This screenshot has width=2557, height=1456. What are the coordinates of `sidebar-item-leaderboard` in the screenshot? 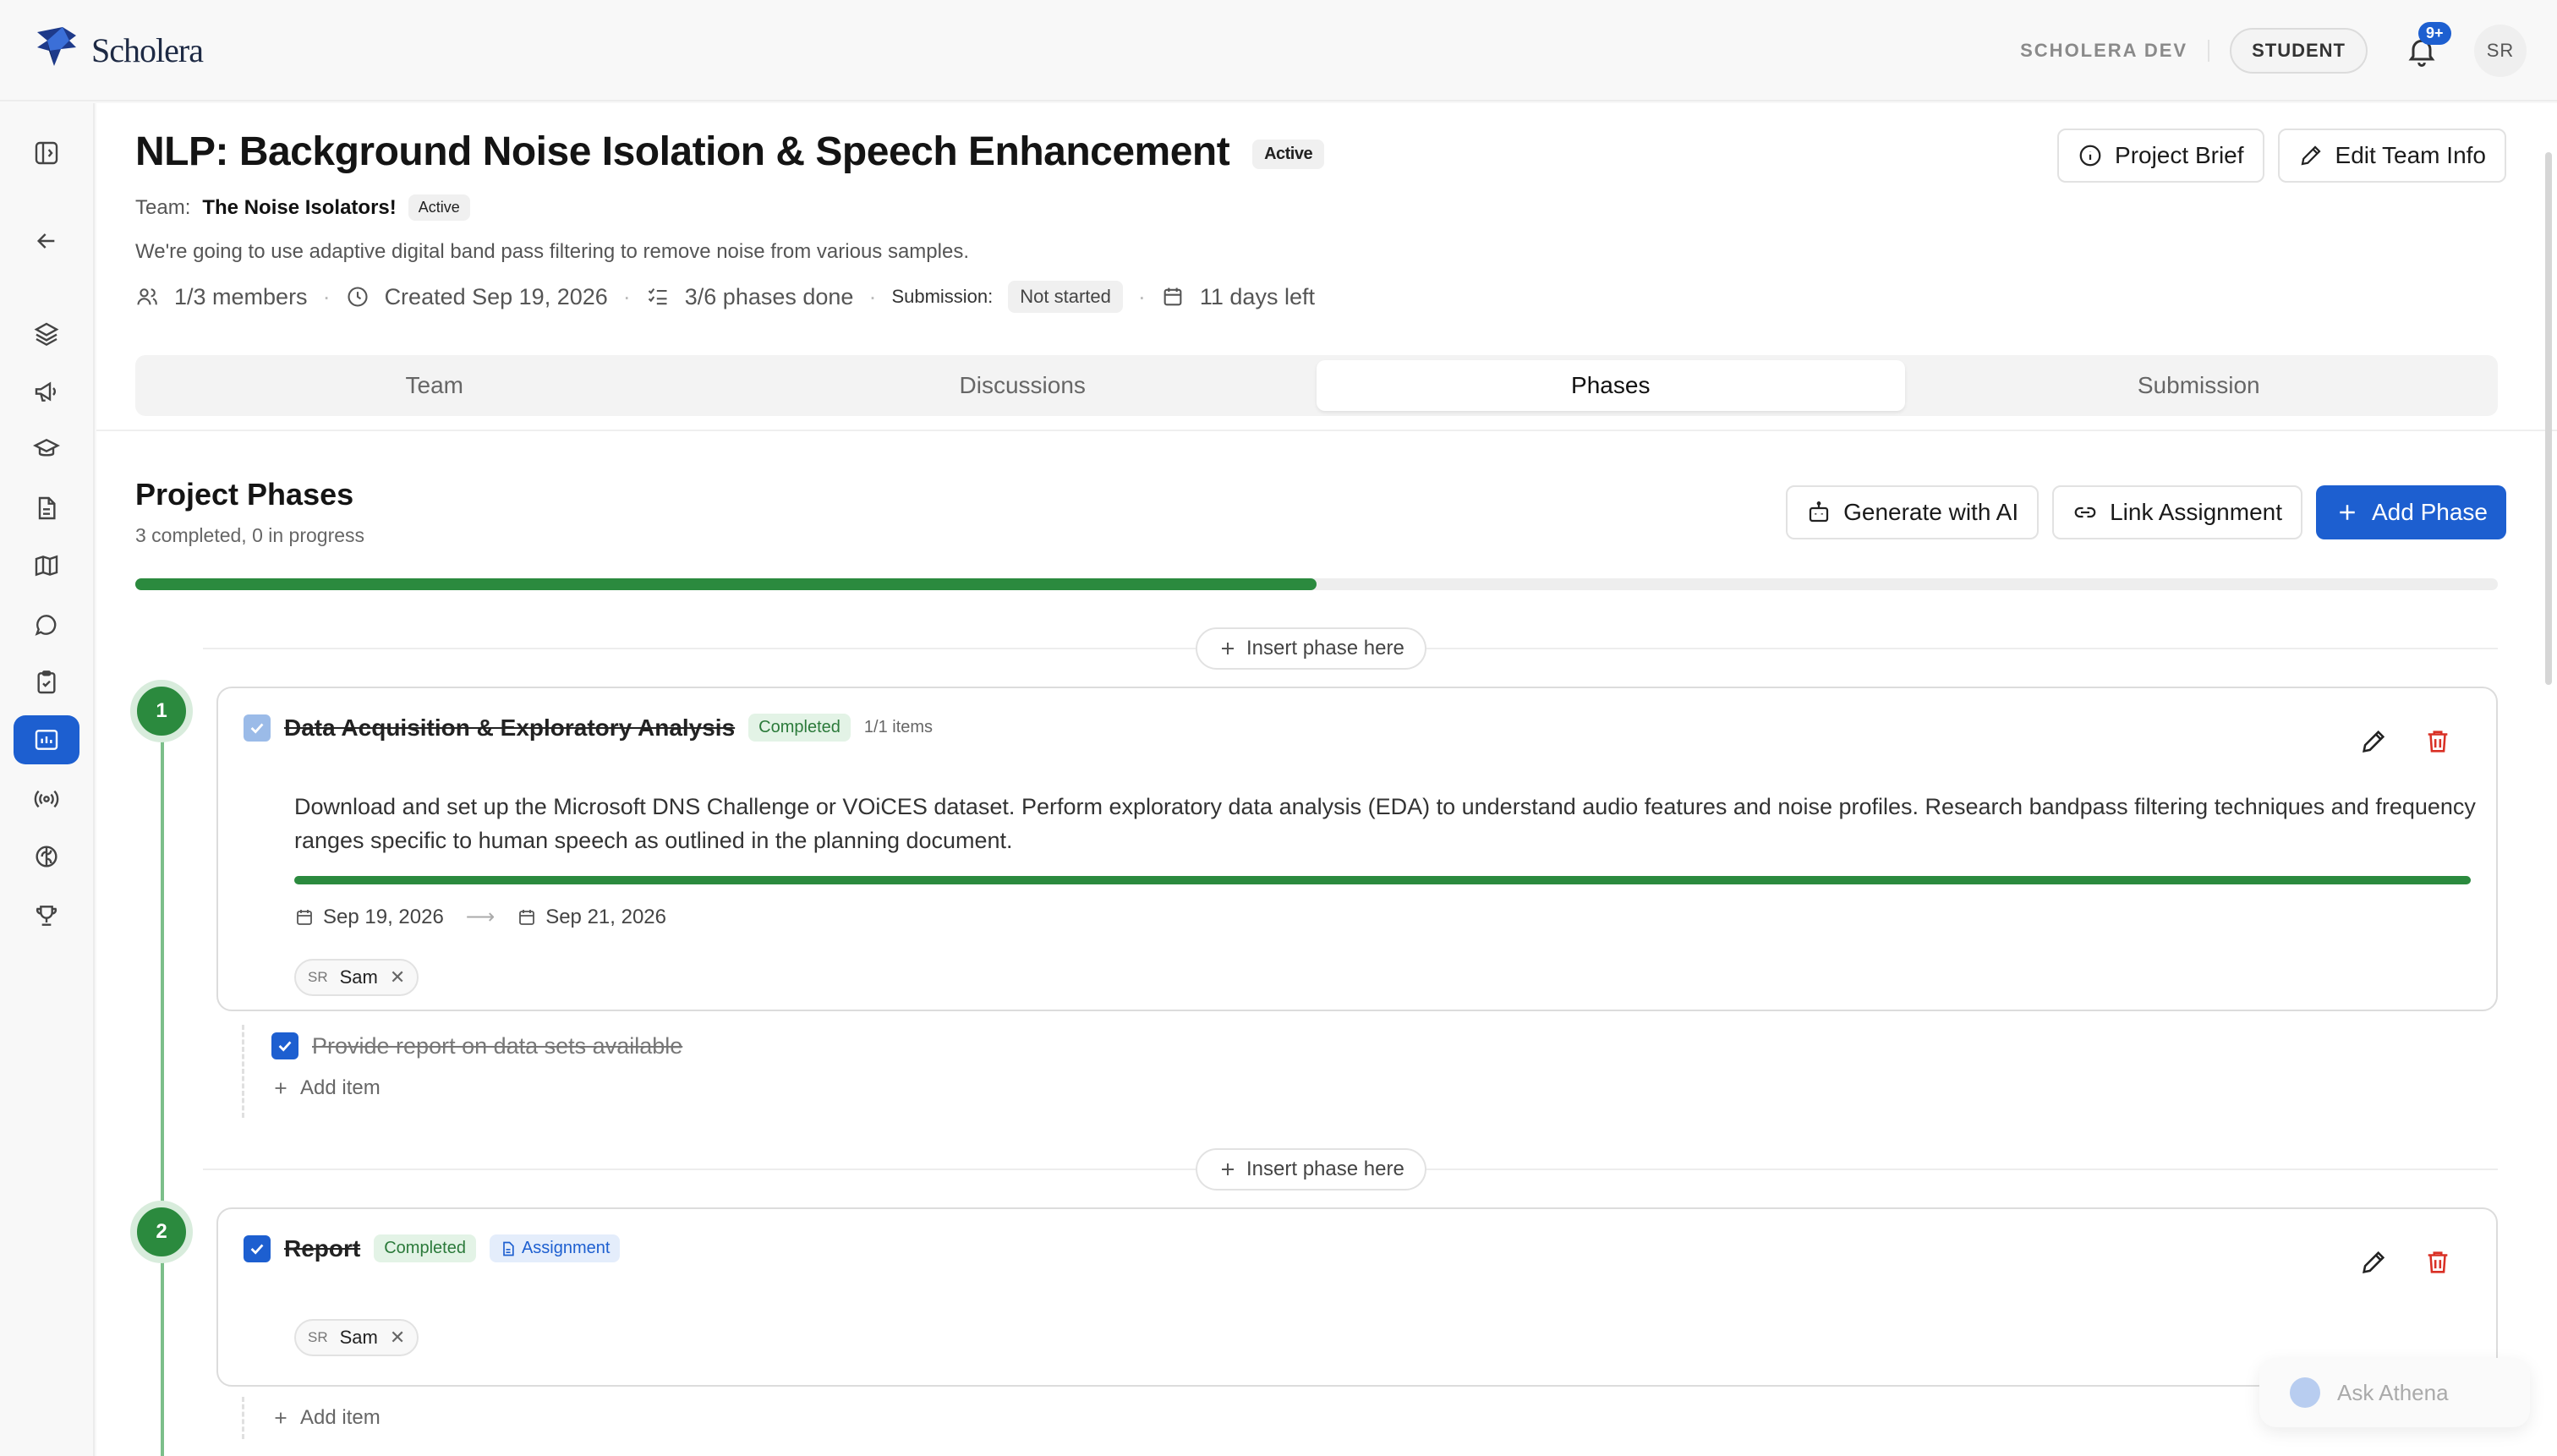 It's located at (46, 915).